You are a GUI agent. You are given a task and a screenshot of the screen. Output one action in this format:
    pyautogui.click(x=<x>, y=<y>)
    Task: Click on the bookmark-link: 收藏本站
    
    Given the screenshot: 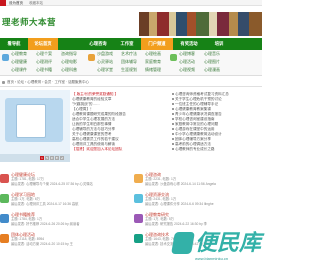 What is the action you would take?
    pyautogui.click(x=36, y=3)
    